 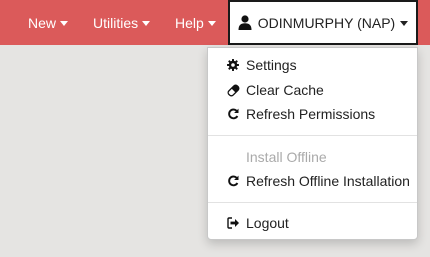 I want to click on nav-utilities-menu: Utilities, so click(x=122, y=22).